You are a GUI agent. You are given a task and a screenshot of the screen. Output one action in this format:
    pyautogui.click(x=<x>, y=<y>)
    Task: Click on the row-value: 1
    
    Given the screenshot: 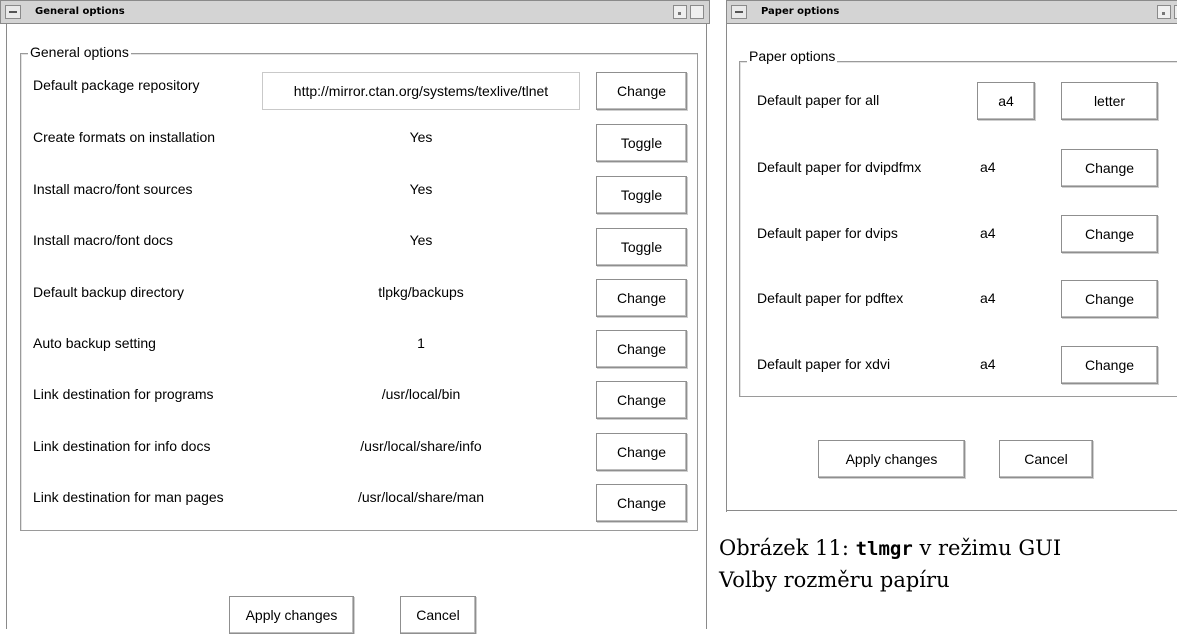 What is the action you would take?
    pyautogui.click(x=421, y=343)
    